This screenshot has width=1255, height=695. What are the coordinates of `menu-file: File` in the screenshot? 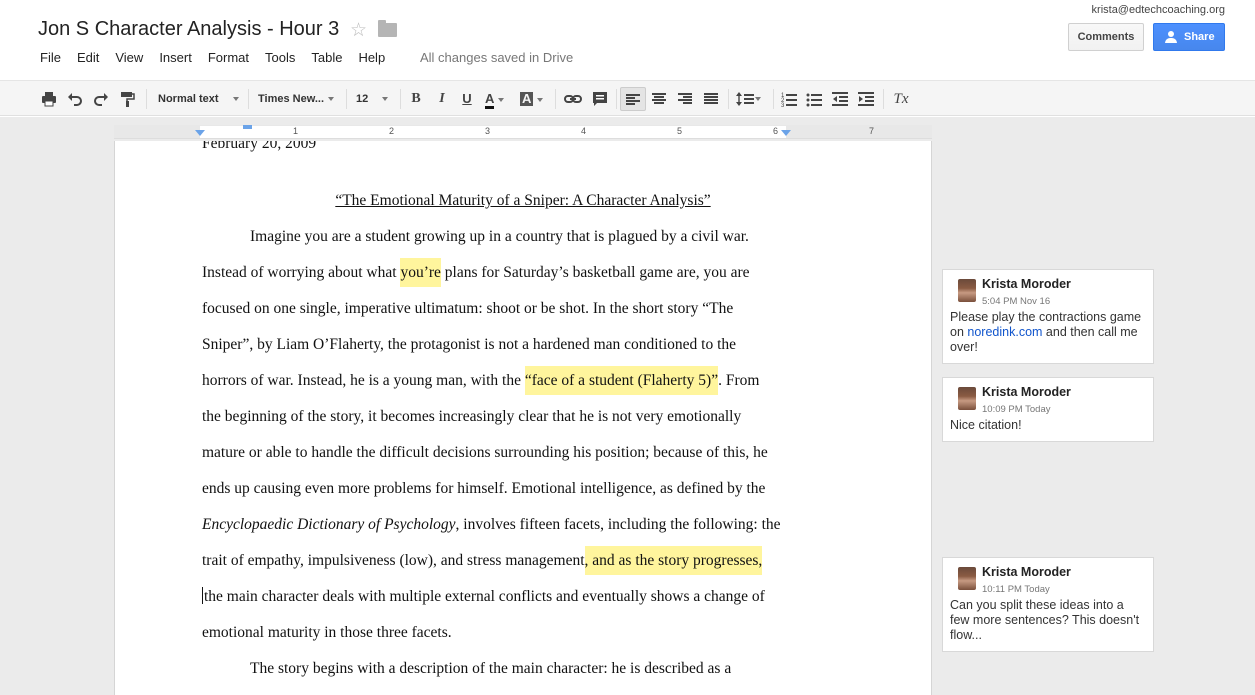 It's located at (50, 58).